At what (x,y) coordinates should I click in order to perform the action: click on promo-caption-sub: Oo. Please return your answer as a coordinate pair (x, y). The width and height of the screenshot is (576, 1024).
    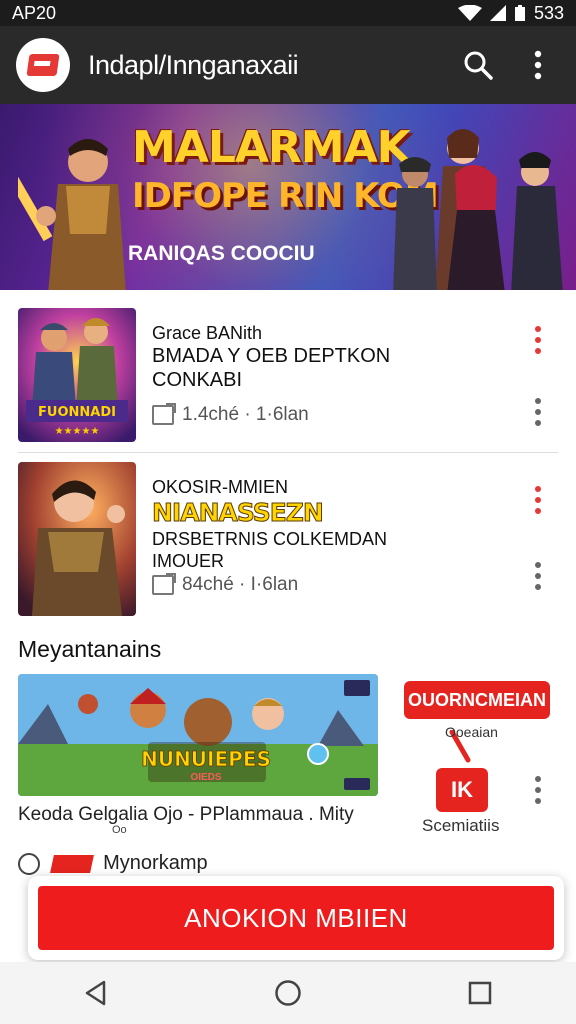
    Looking at the image, I should click on (119, 830).